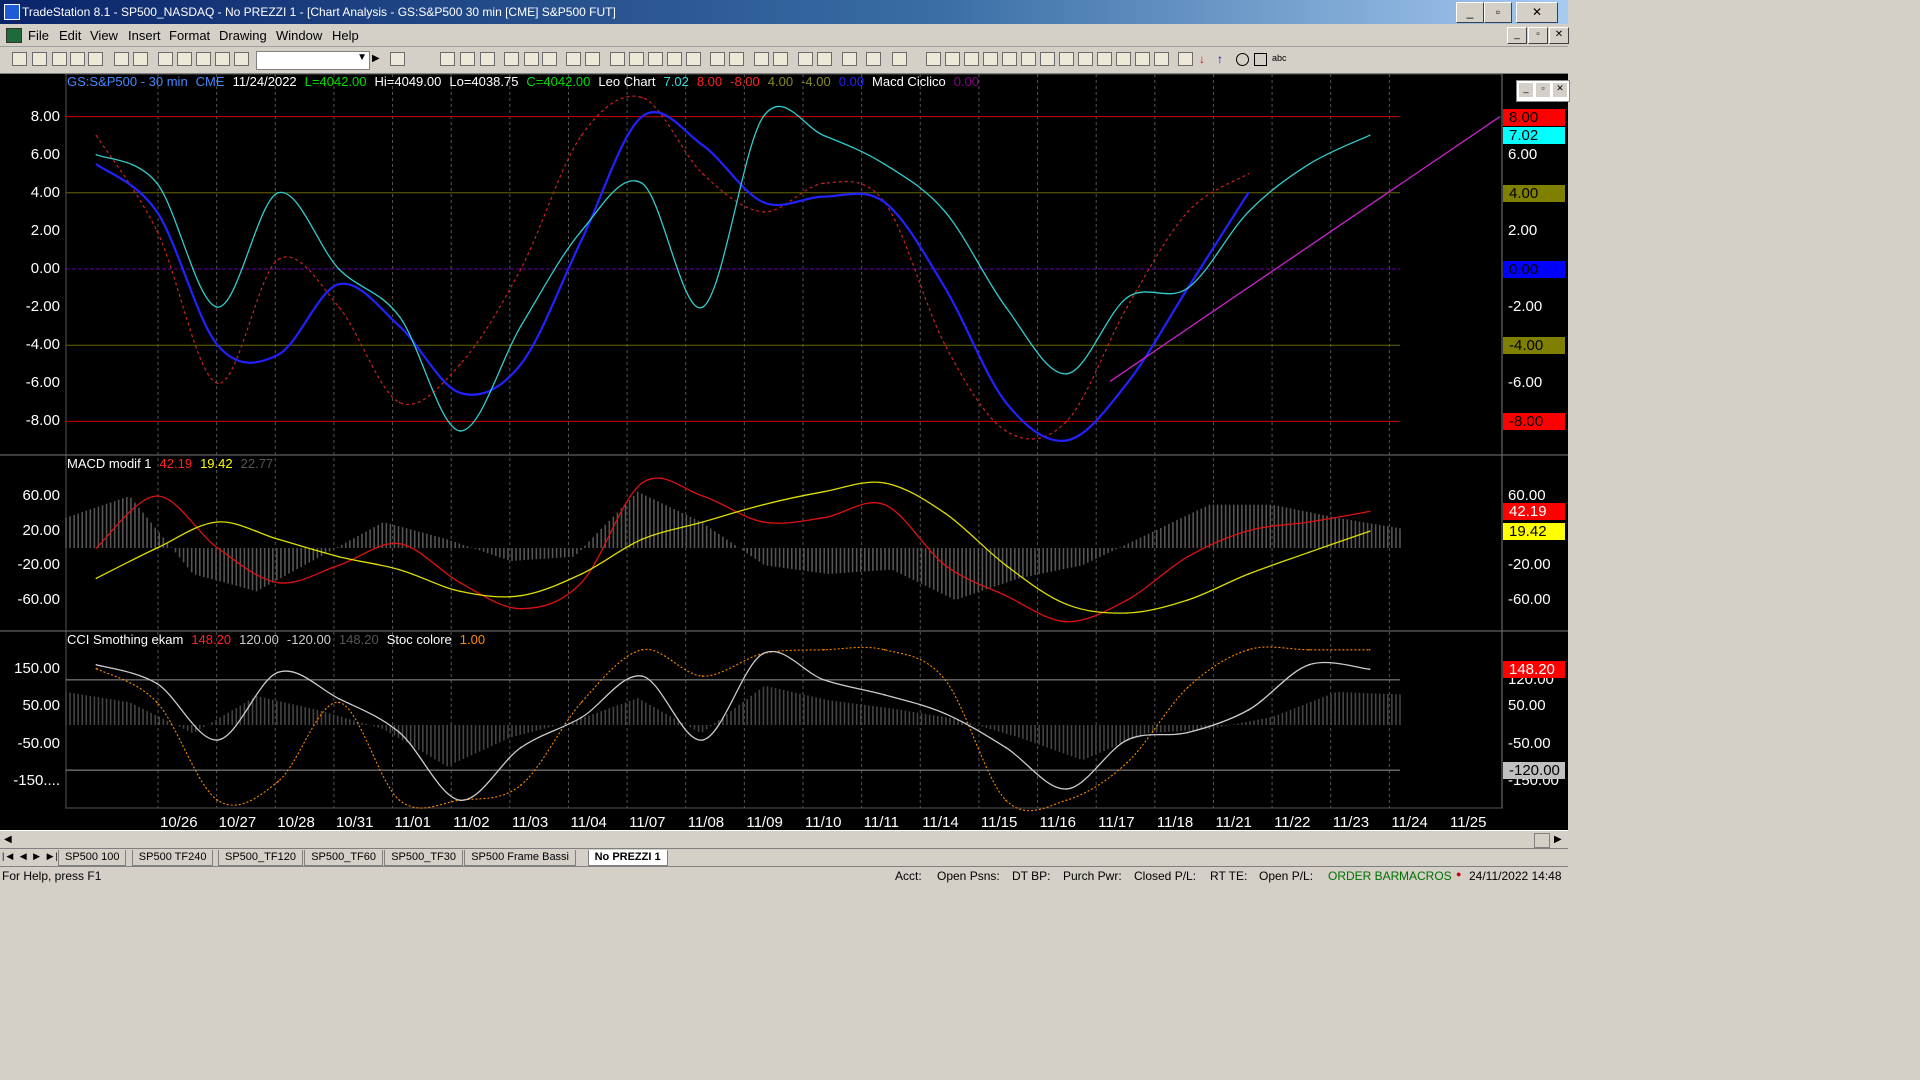 This screenshot has width=1920, height=1080. I want to click on pane-restore-button: ▫, so click(1543, 90).